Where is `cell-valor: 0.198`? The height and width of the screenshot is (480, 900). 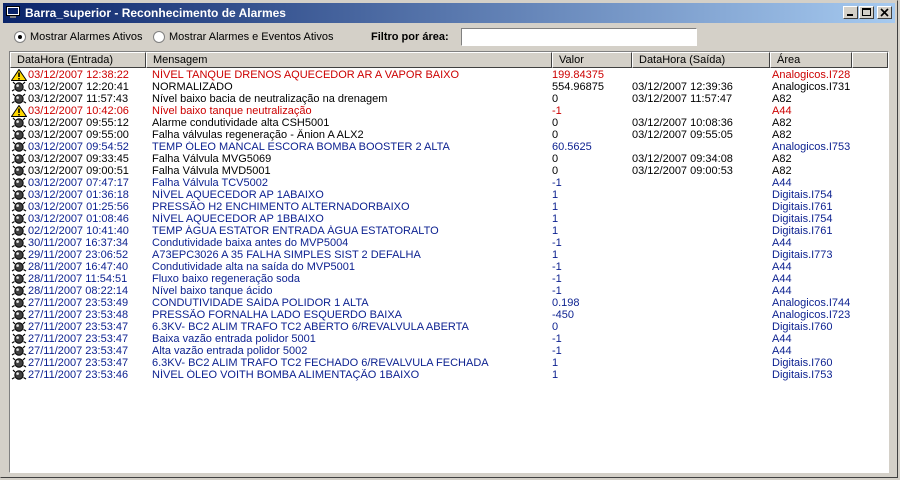
cell-valor: 0.198 is located at coordinates (566, 303).